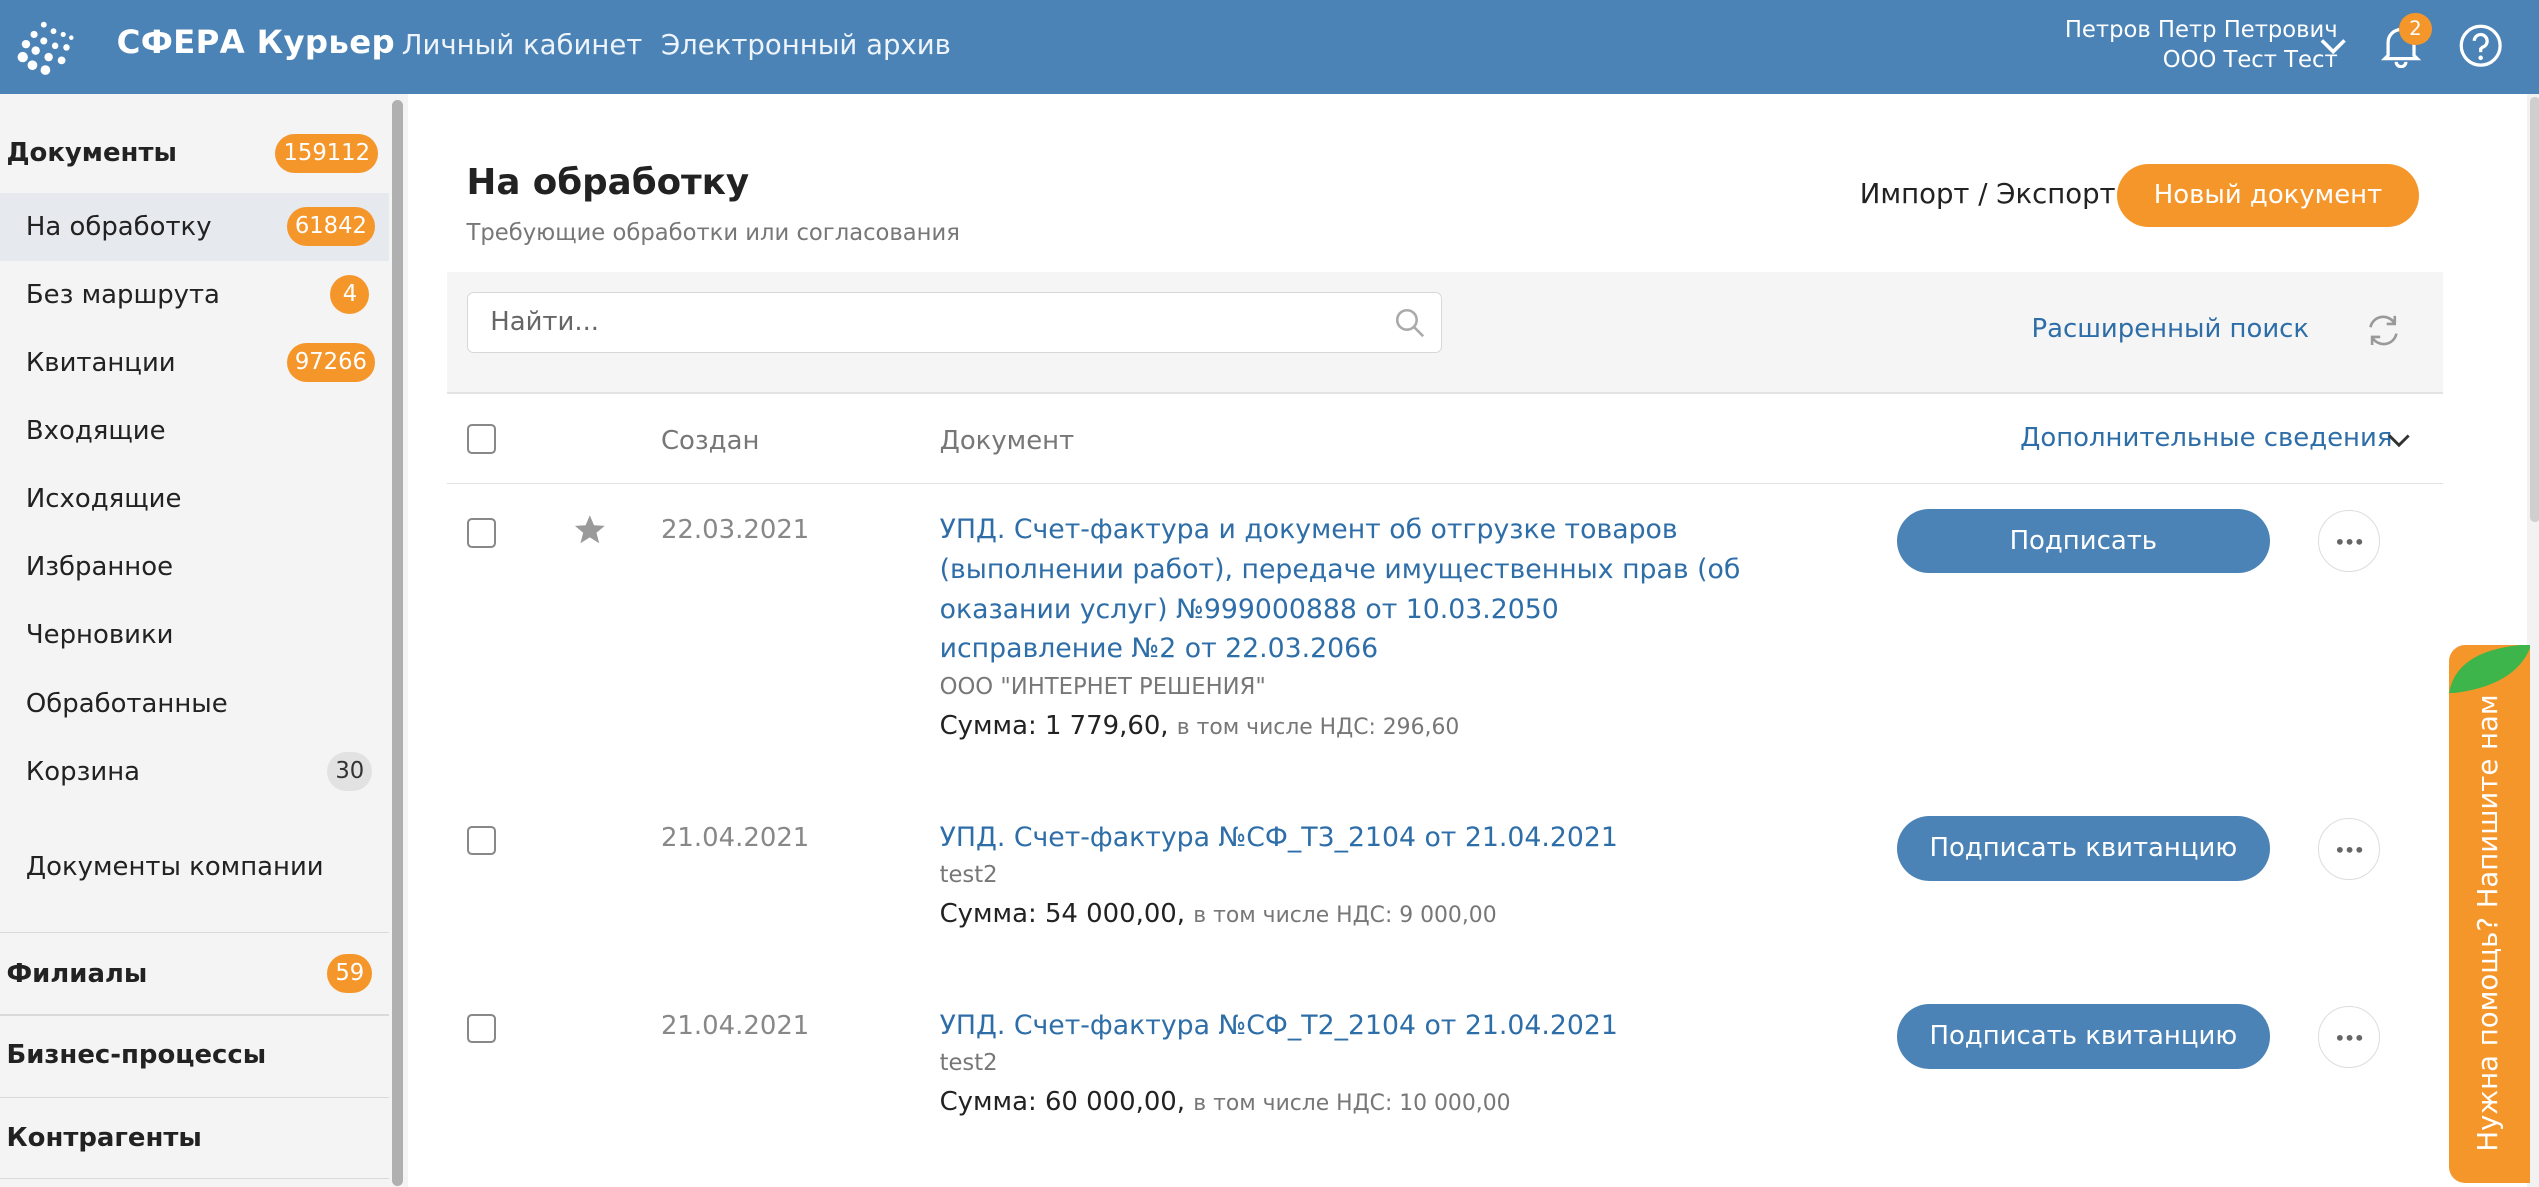  I want to click on to-process-count-badge: 61842, so click(331, 227).